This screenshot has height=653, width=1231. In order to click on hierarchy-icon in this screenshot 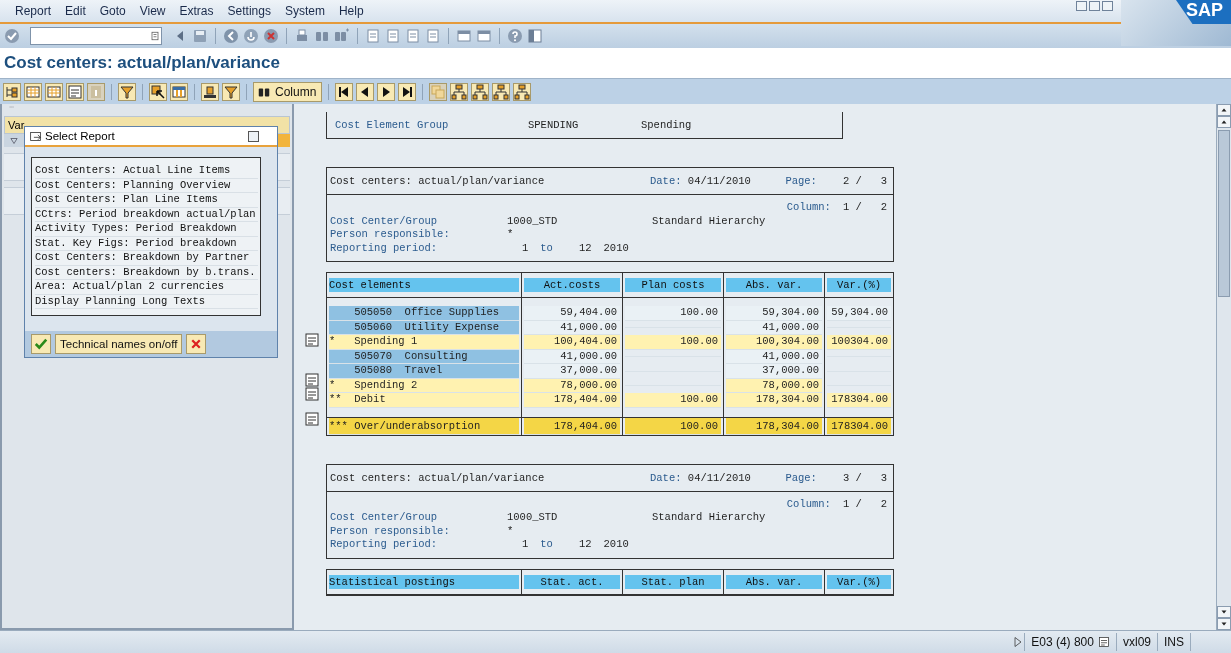, I will do `click(459, 91)`.